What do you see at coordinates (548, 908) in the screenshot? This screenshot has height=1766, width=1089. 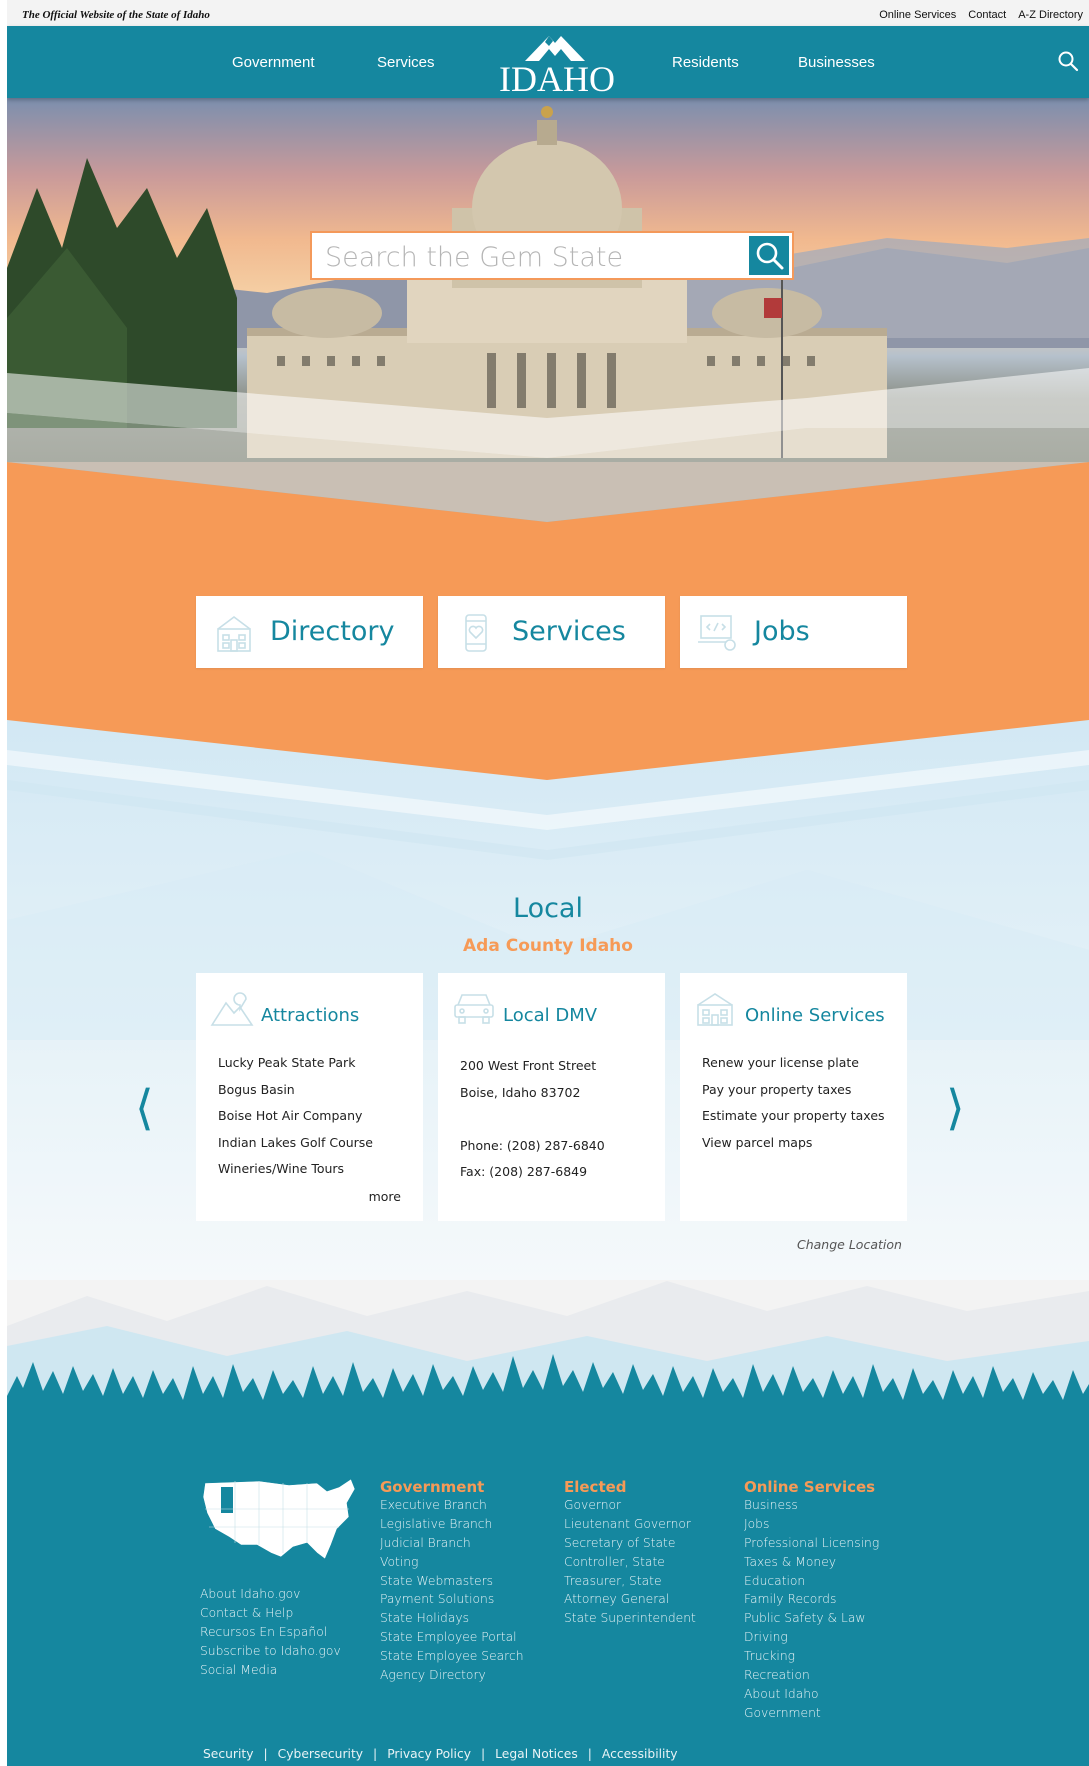 I see `local-title: Local` at bounding box center [548, 908].